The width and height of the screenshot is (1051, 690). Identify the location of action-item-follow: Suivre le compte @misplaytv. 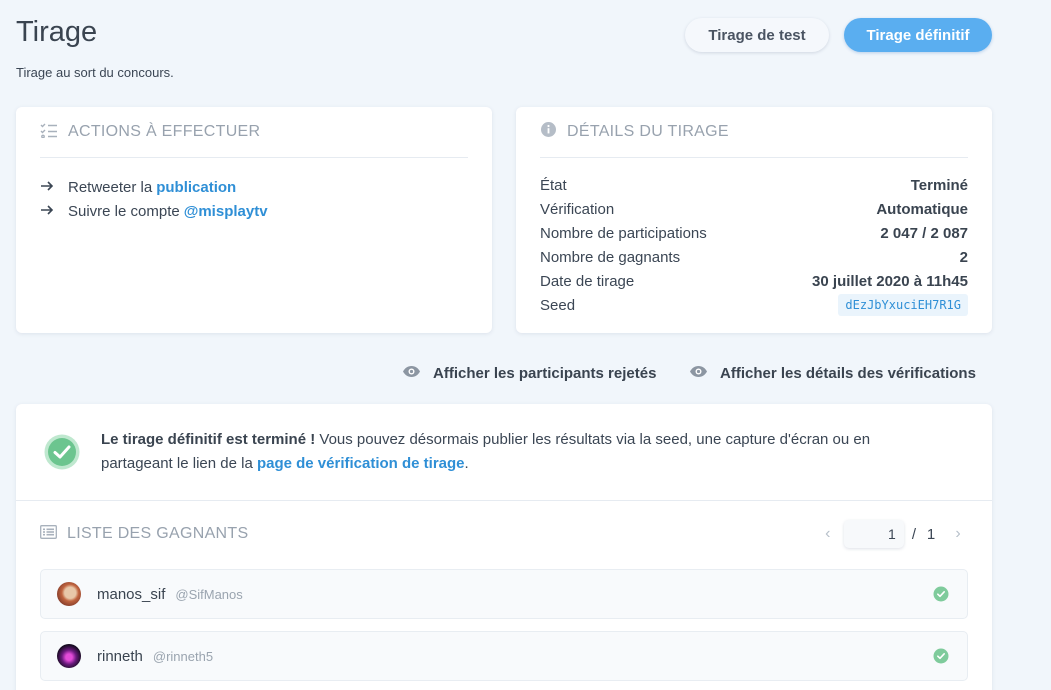
(154, 211).